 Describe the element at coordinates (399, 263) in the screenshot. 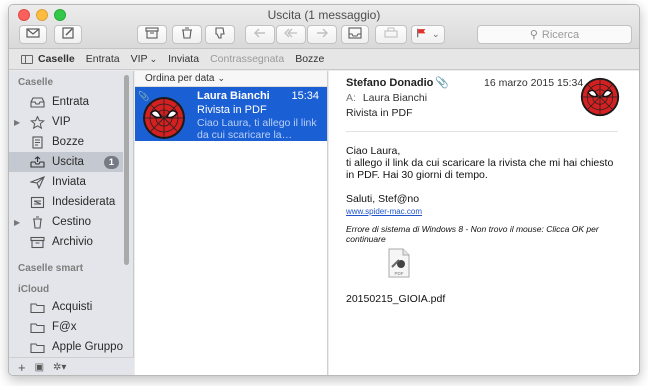

I see `pdf-attachment-icon: PDF` at that location.